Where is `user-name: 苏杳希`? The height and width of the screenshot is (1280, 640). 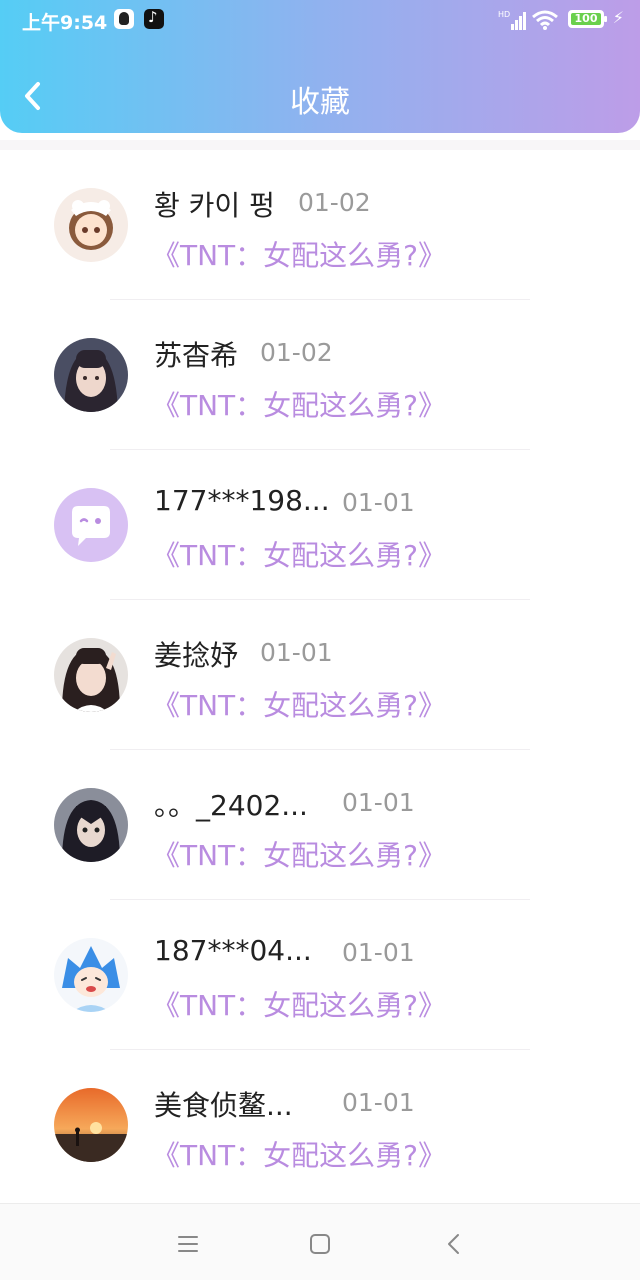
user-name: 苏杳希 is located at coordinates (196, 355).